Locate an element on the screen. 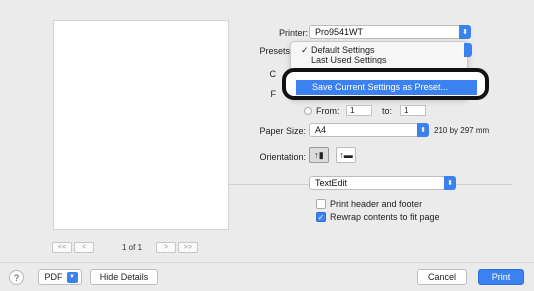 This screenshot has width=534, height=291. copies-label-partial: C is located at coordinates (273, 74).